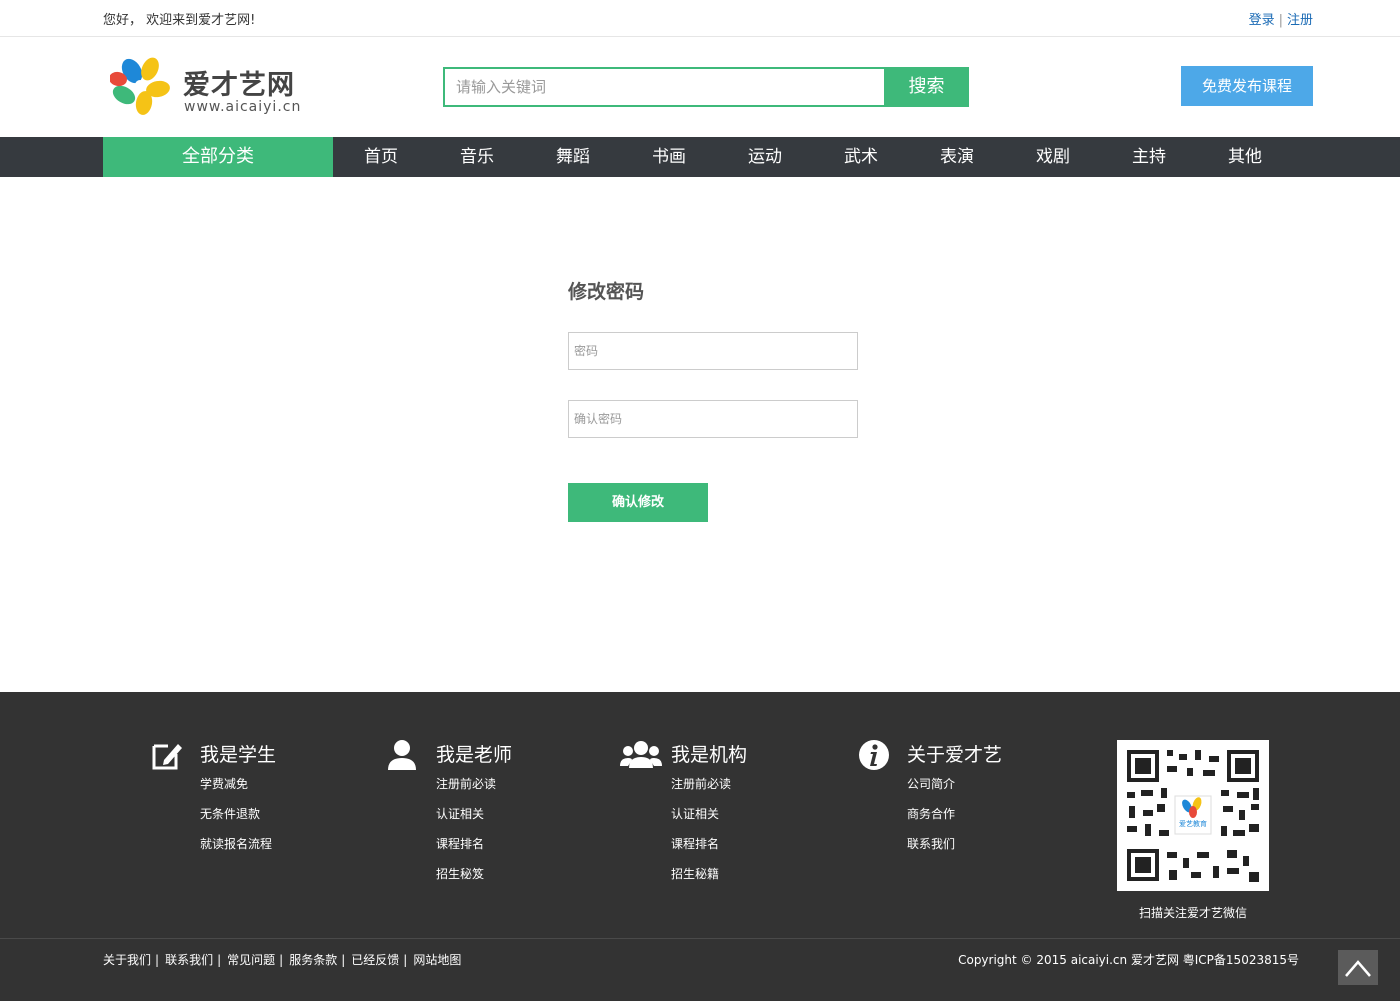 This screenshot has height=1001, width=1400. I want to click on footer-link: 招生秘籍, so click(701, 881).